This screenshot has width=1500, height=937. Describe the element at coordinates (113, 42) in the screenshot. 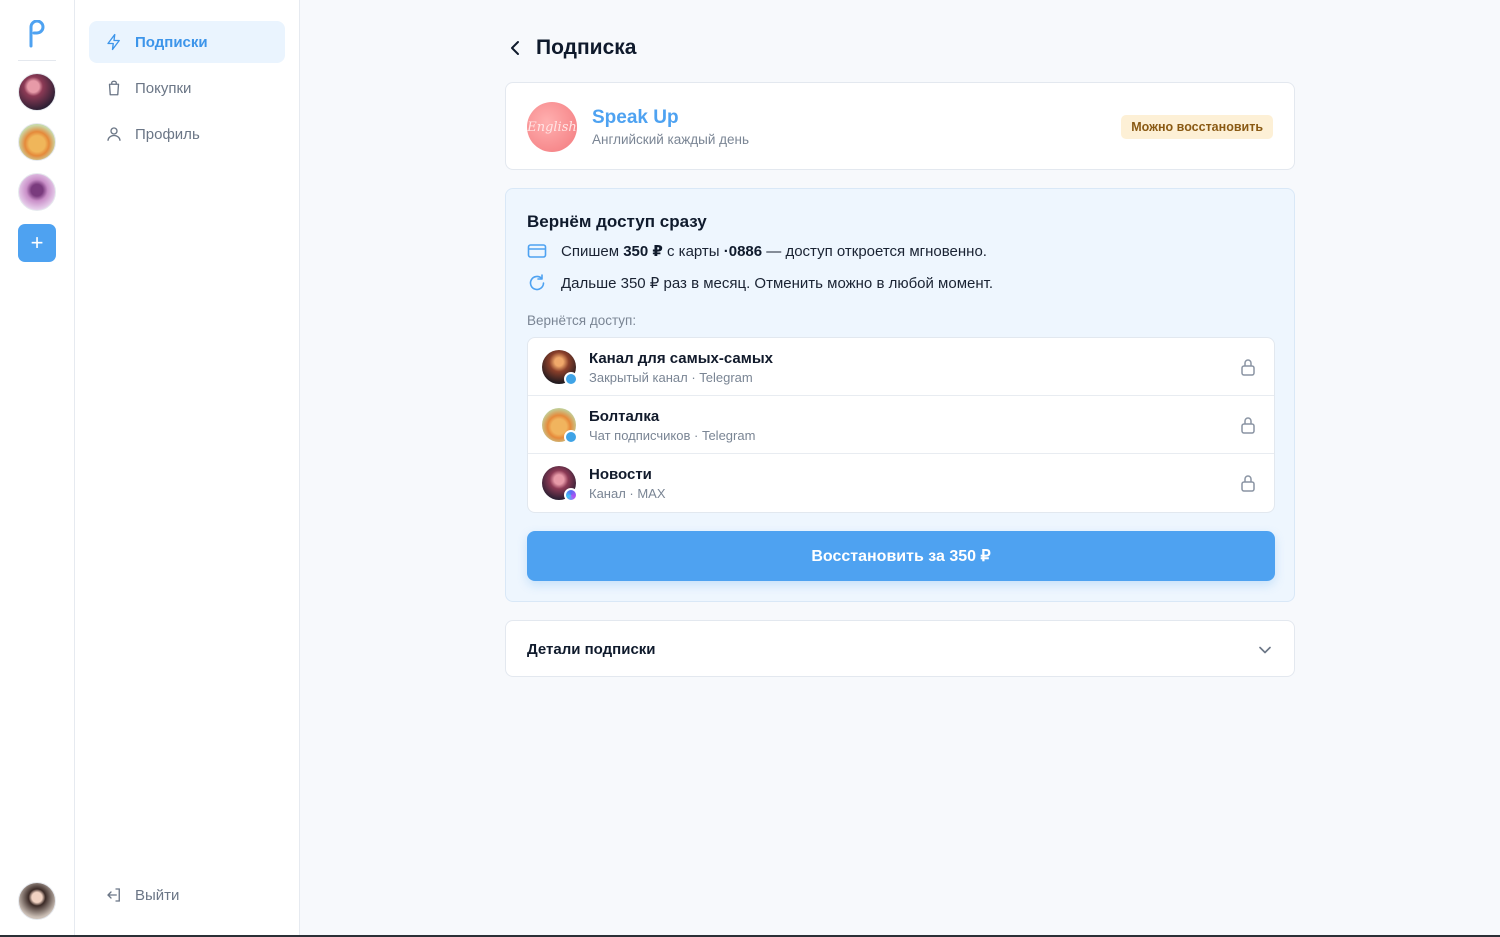

I see `lightning-icon` at that location.